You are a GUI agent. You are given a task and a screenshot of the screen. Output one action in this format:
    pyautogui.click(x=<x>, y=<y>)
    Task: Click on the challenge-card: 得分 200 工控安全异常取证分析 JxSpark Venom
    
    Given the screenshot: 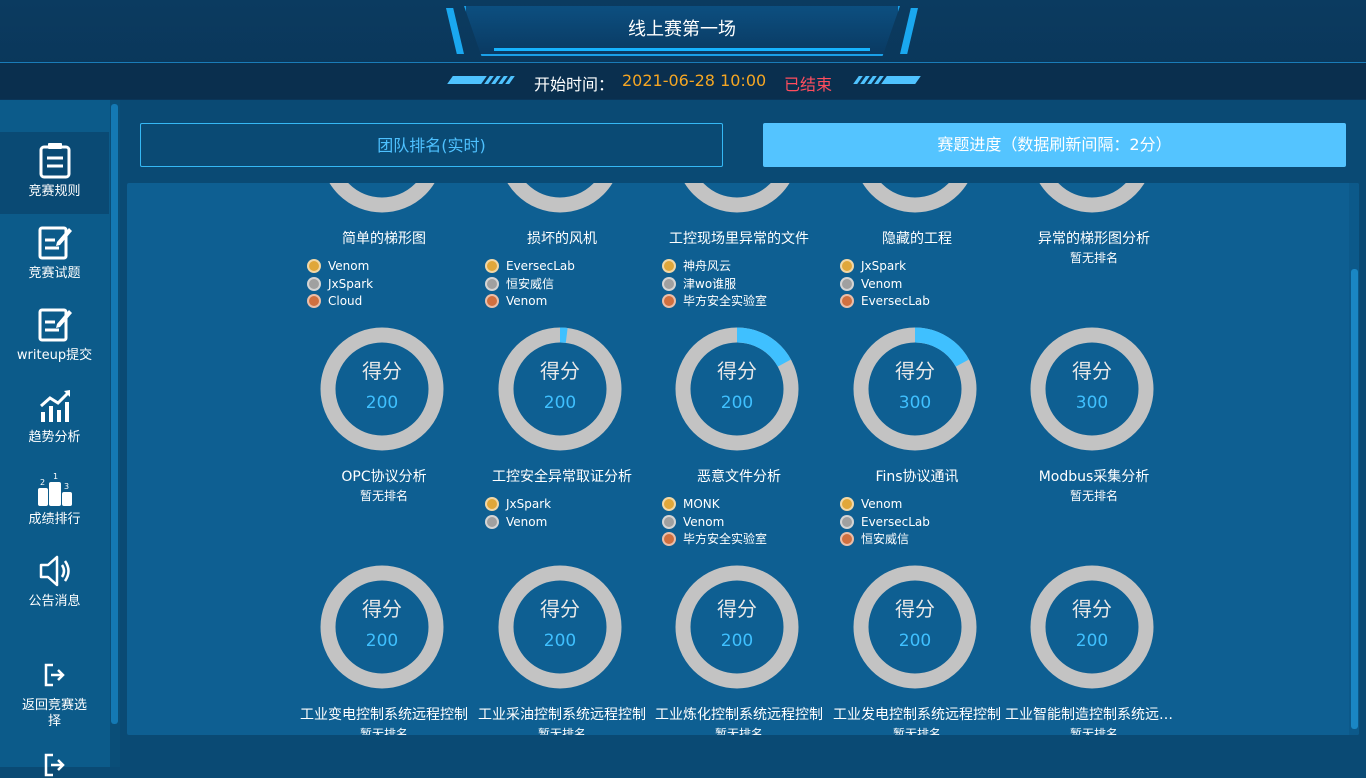 What is the action you would take?
    pyautogui.click(x=562, y=447)
    